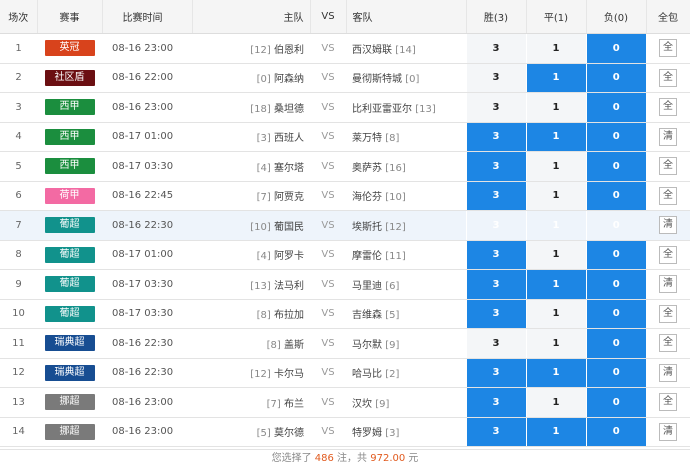  I want to click on home-team: 伯恩利, so click(289, 50).